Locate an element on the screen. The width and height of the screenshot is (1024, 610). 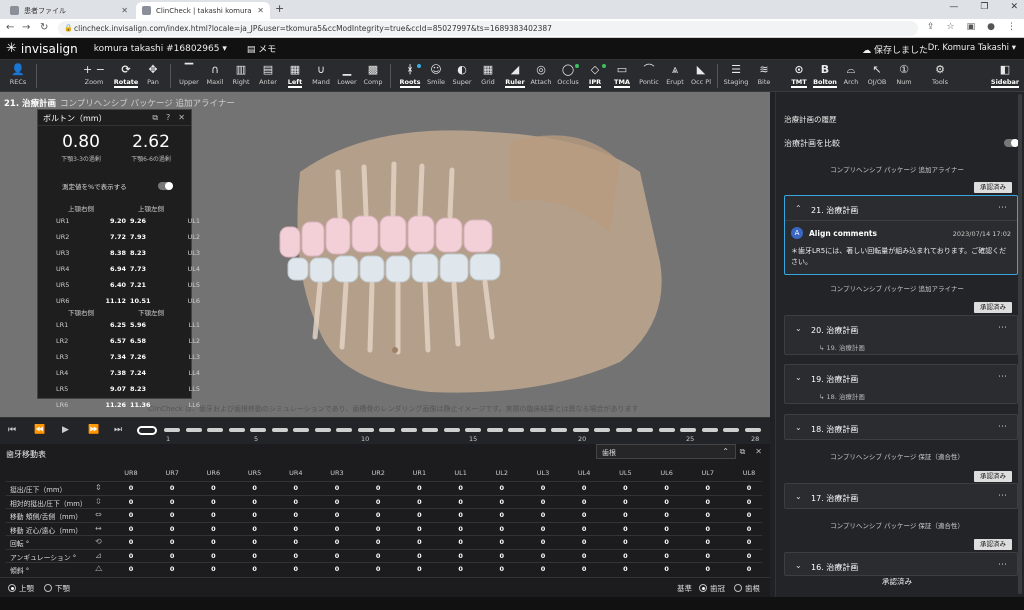
staging-button: ☰ Staging is located at coordinates (736, 76).